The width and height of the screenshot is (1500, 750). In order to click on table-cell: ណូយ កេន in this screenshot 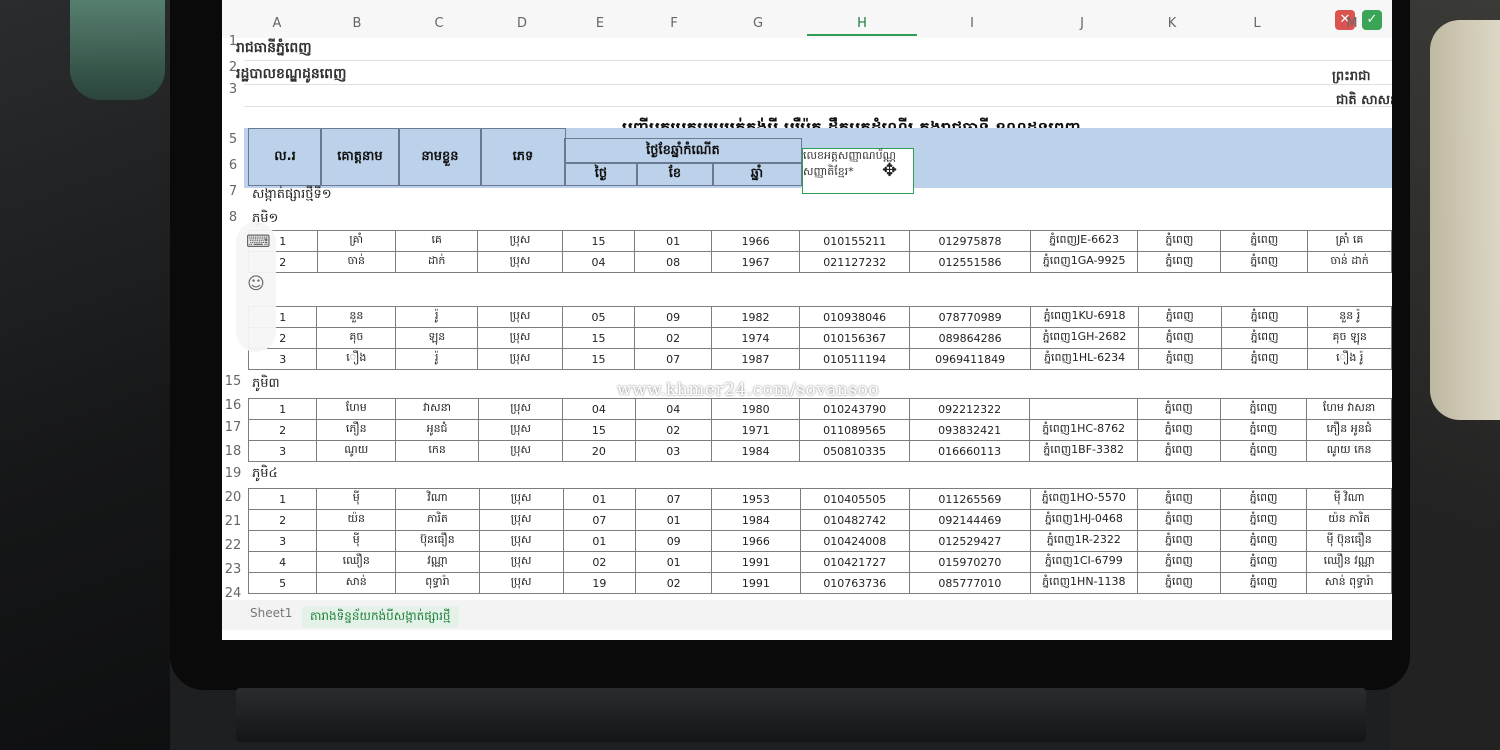, I will do `click(1349, 451)`.